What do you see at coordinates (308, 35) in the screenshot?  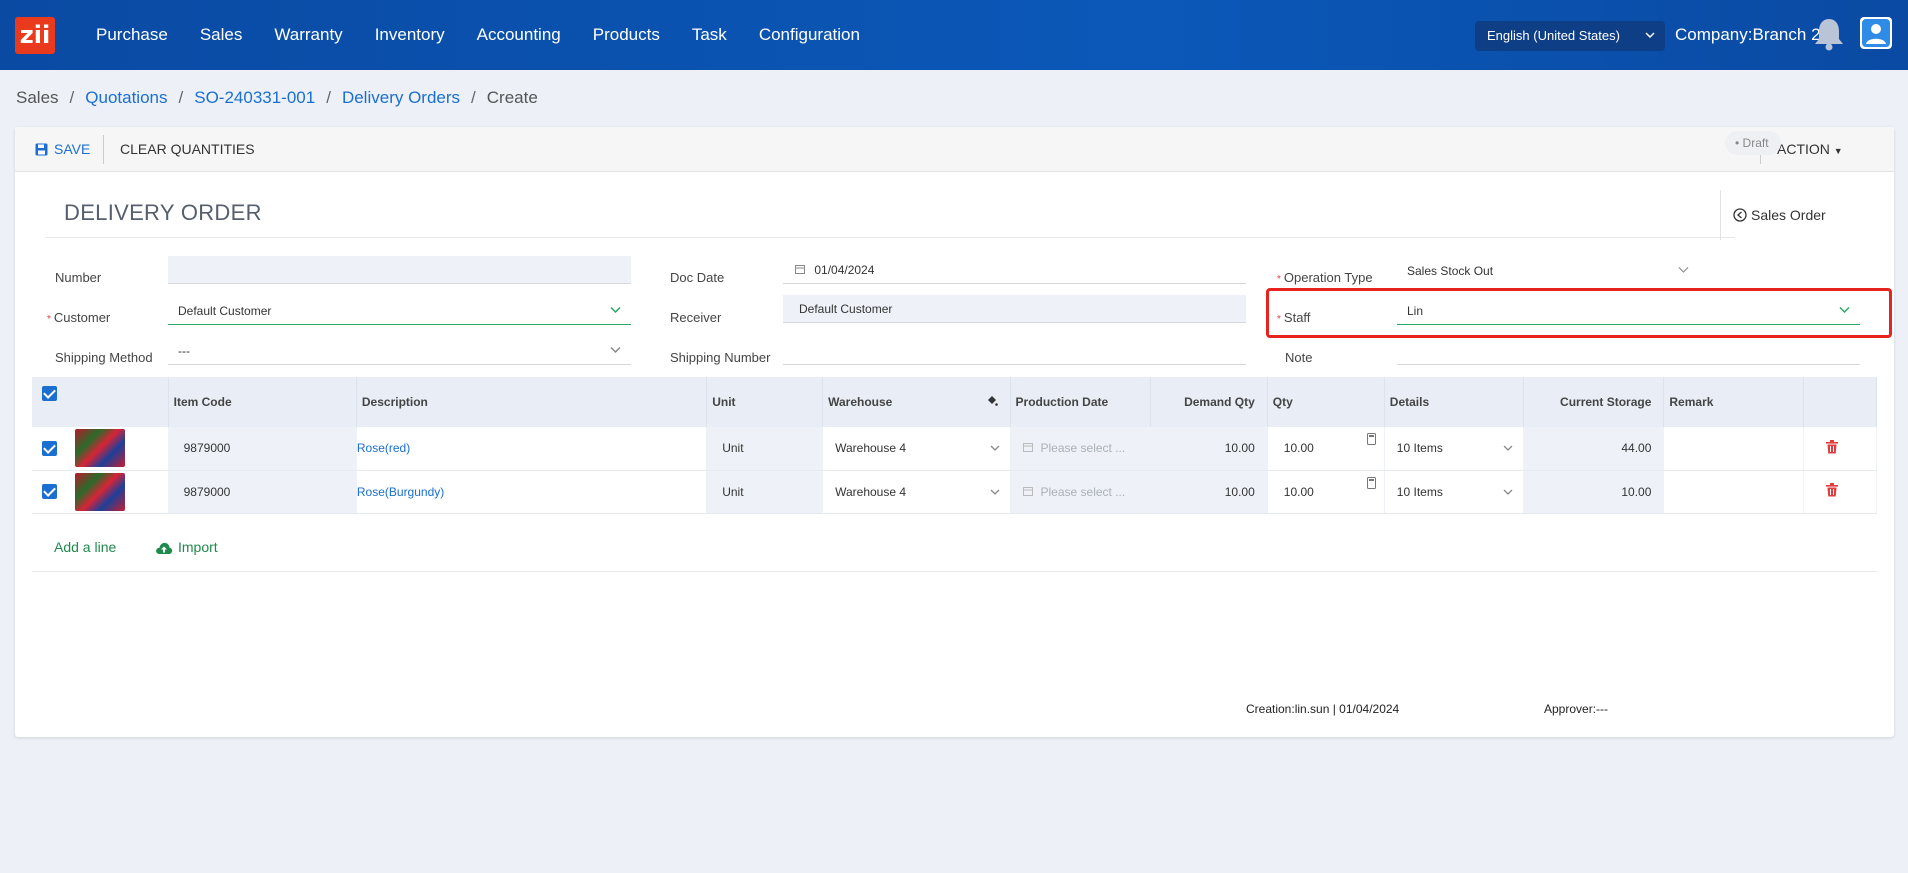 I see `nav-warranty: Warranty` at bounding box center [308, 35].